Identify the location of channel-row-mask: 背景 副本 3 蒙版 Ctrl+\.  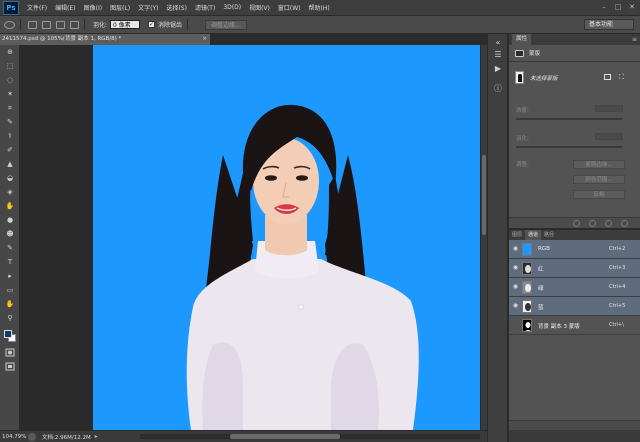
(574, 325).